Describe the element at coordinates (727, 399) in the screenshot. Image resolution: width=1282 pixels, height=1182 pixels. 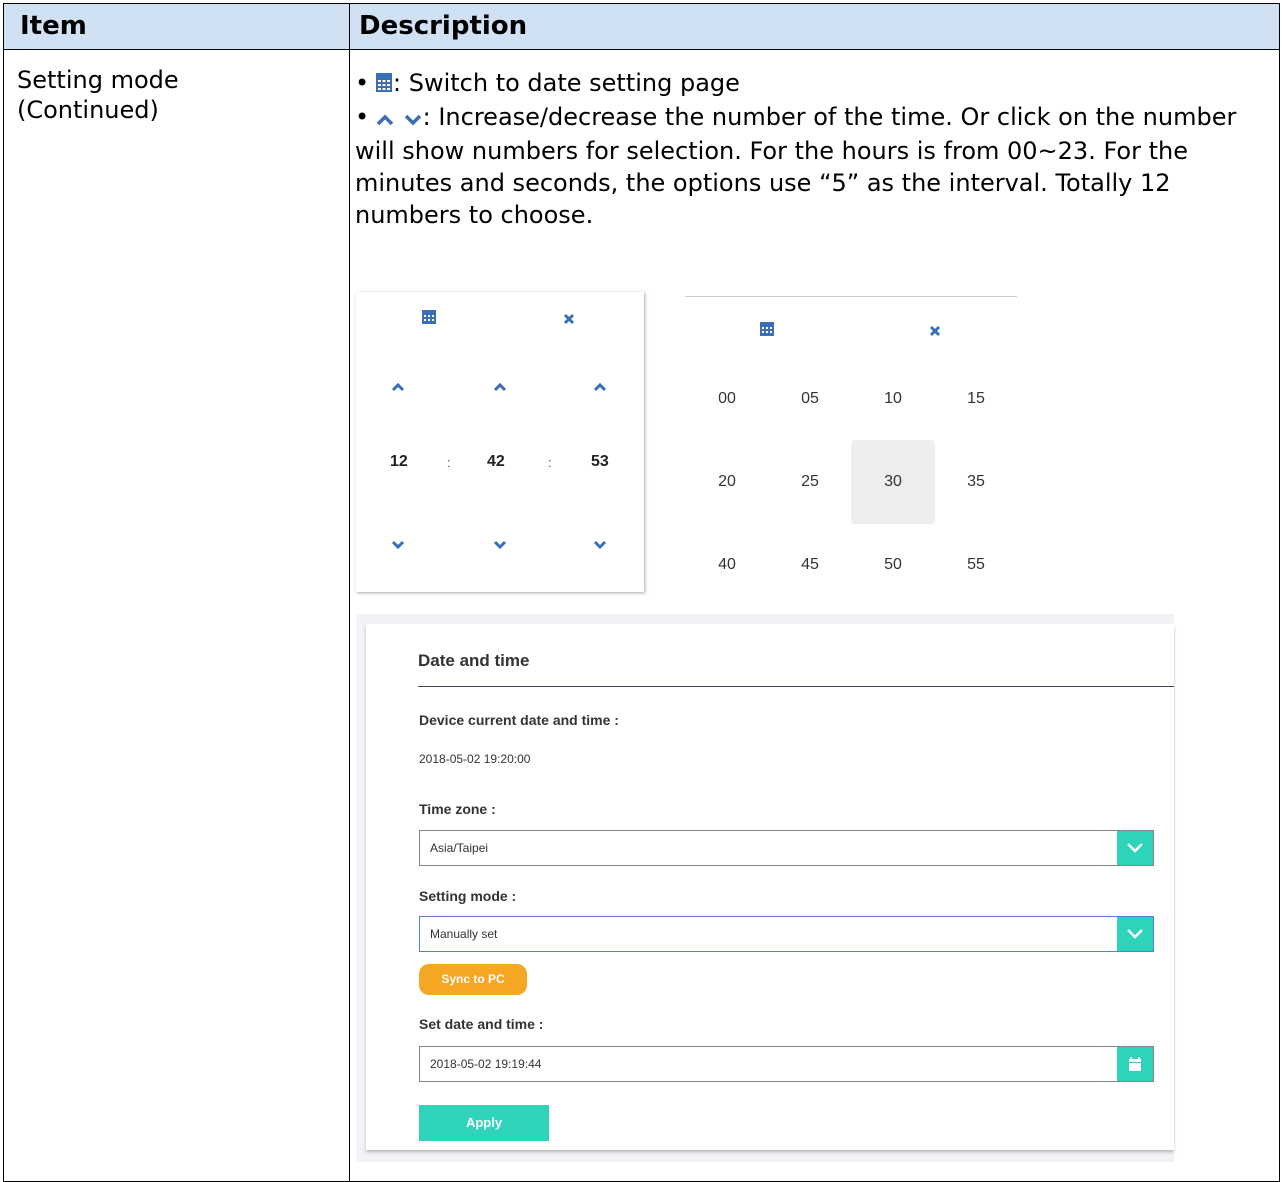
I see `minute-option: 00` at that location.